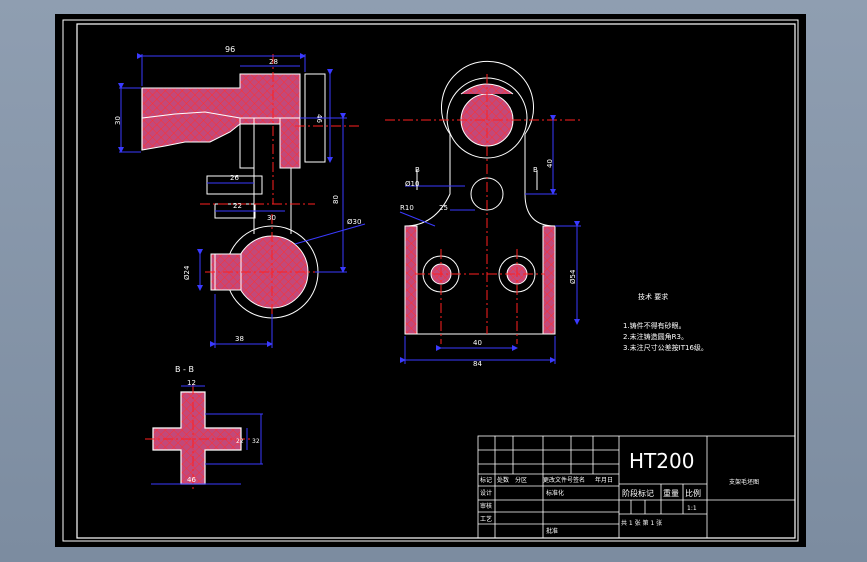  I want to click on material-label: HT200, so click(661, 461).